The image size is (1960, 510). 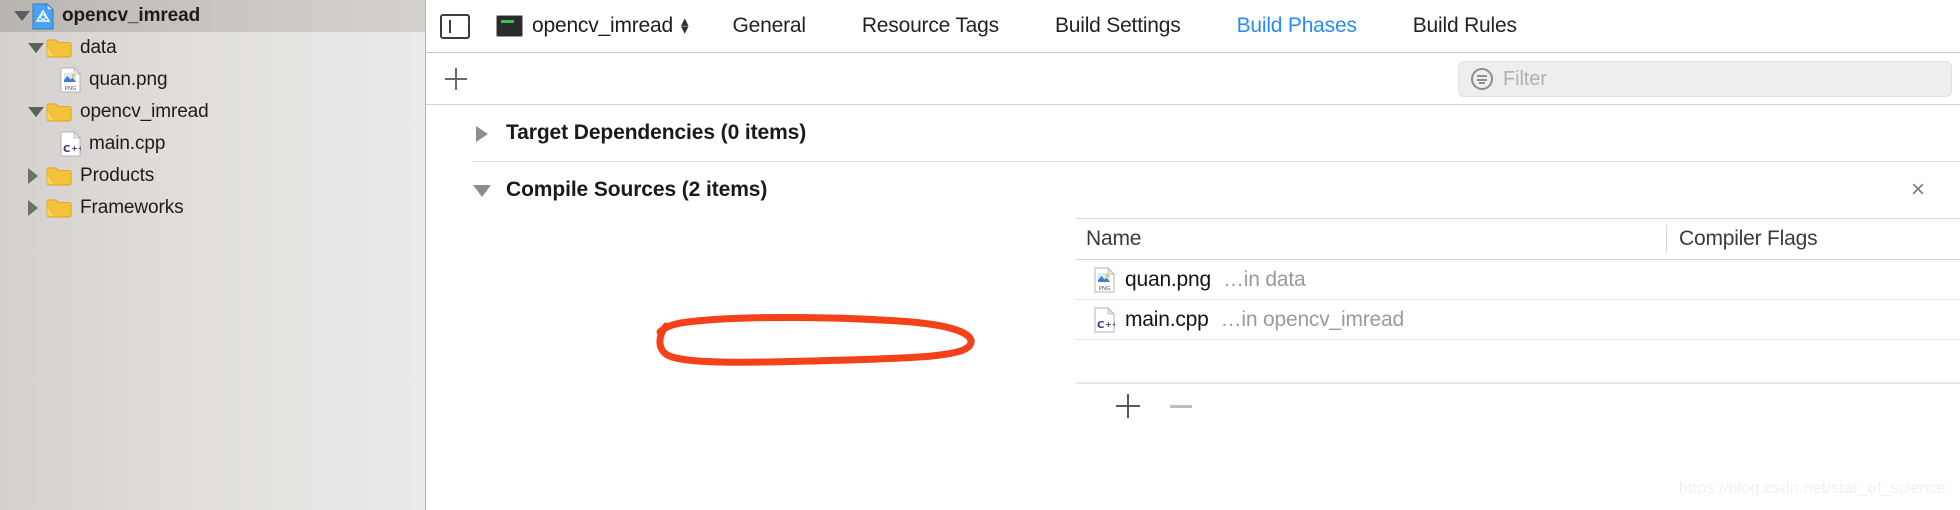 I want to click on row-name-cell: C ++ main.cpp …in opencv_imread, so click(x=1371, y=319).